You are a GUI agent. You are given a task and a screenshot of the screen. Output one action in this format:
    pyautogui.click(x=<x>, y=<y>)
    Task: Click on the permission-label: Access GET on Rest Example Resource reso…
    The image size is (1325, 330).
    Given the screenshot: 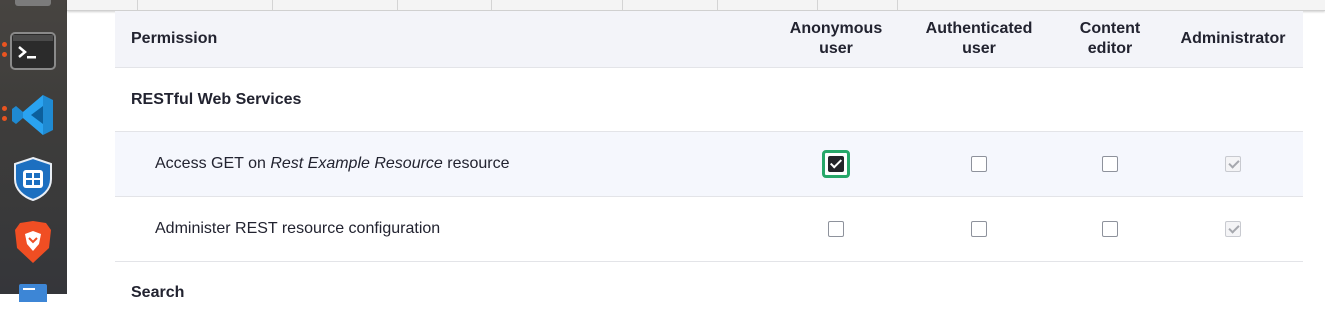 What is the action you would take?
    pyautogui.click(x=332, y=163)
    